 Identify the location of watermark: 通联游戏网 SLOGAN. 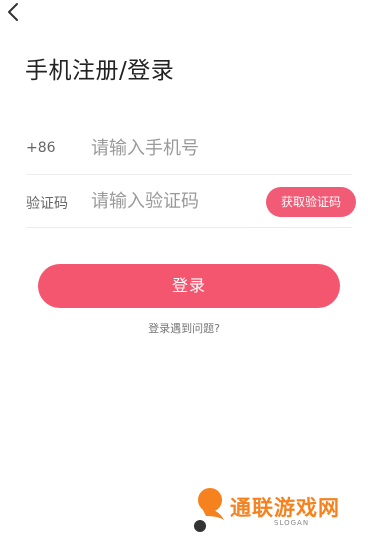
(278, 512).